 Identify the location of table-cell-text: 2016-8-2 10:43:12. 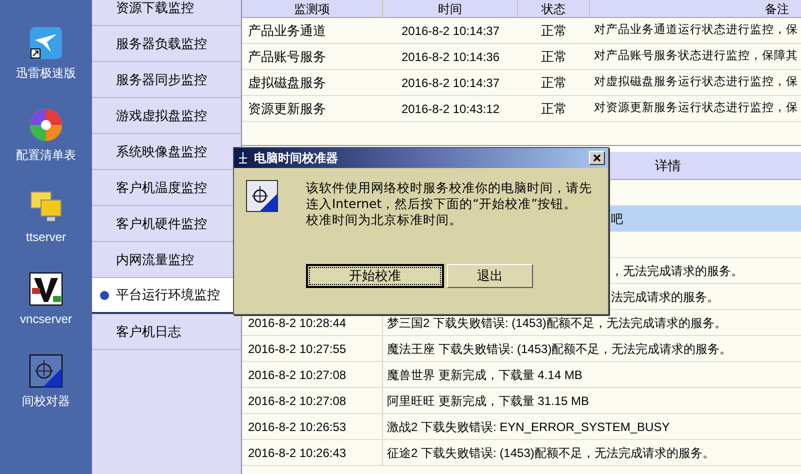
(450, 109).